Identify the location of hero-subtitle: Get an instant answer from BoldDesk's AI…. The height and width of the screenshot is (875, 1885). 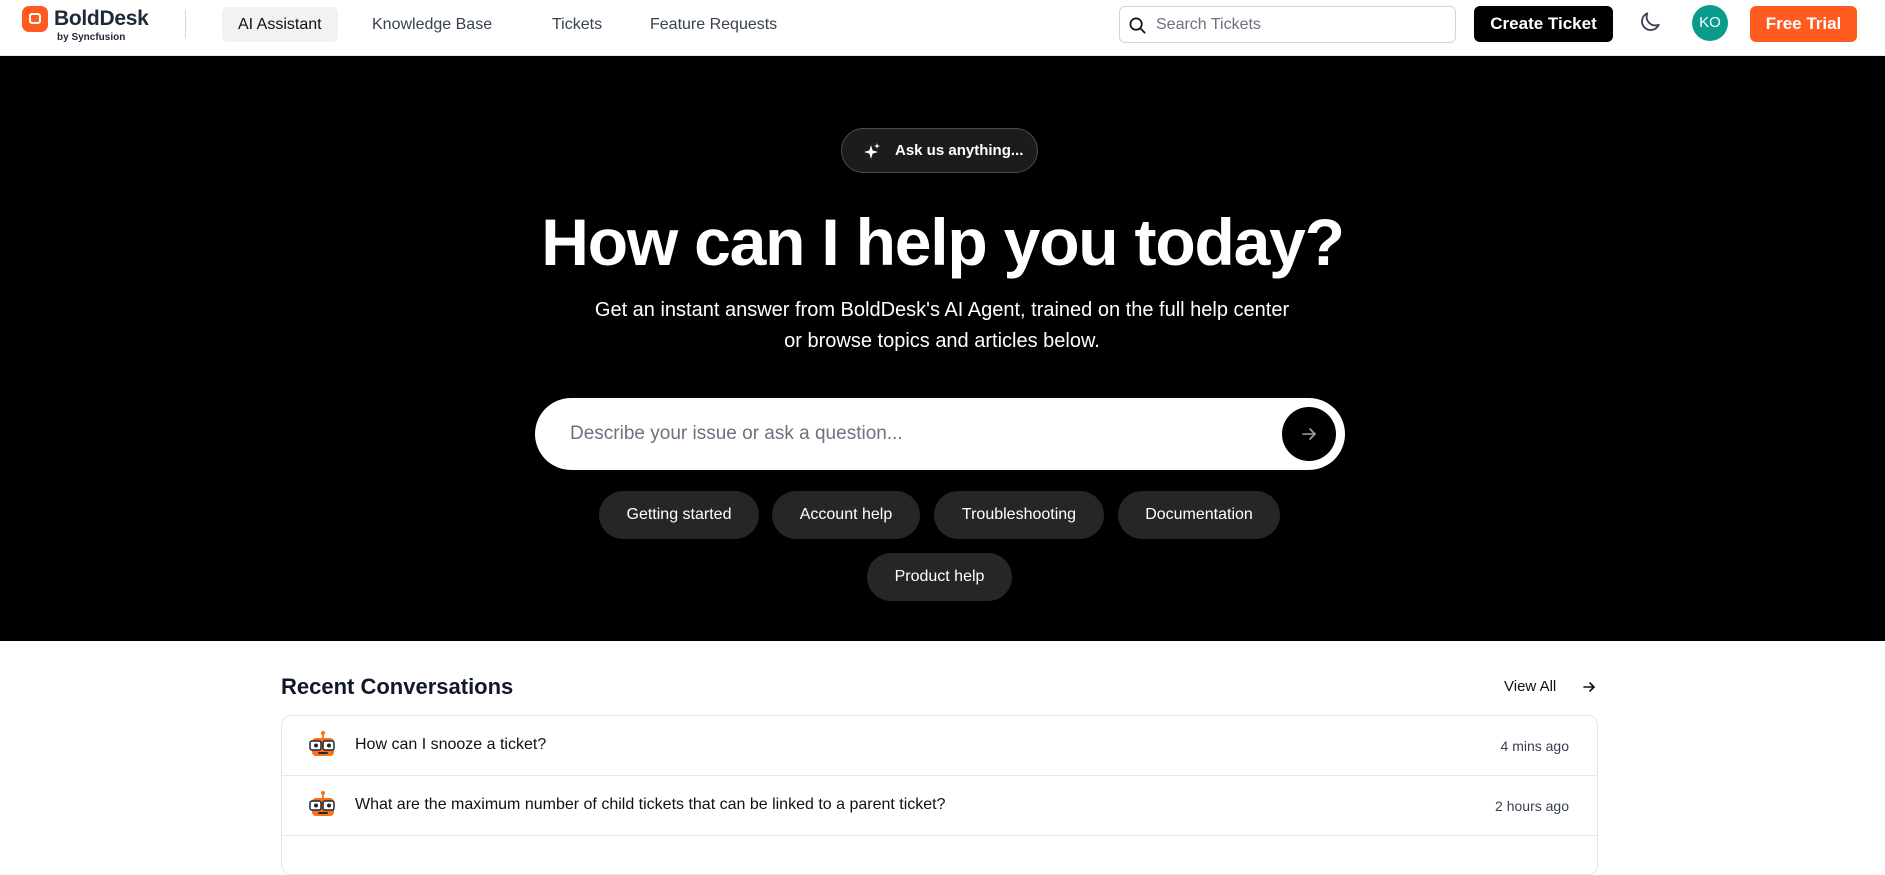
(942, 326).